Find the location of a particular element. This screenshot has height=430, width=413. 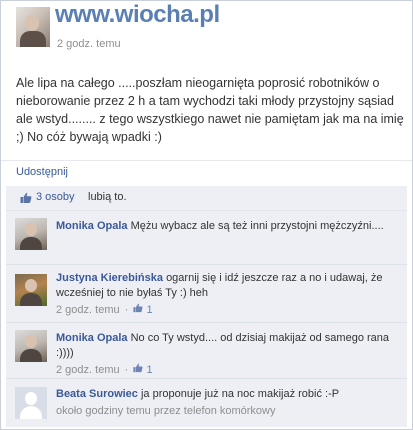

default-avatar-head is located at coordinates (31, 398).